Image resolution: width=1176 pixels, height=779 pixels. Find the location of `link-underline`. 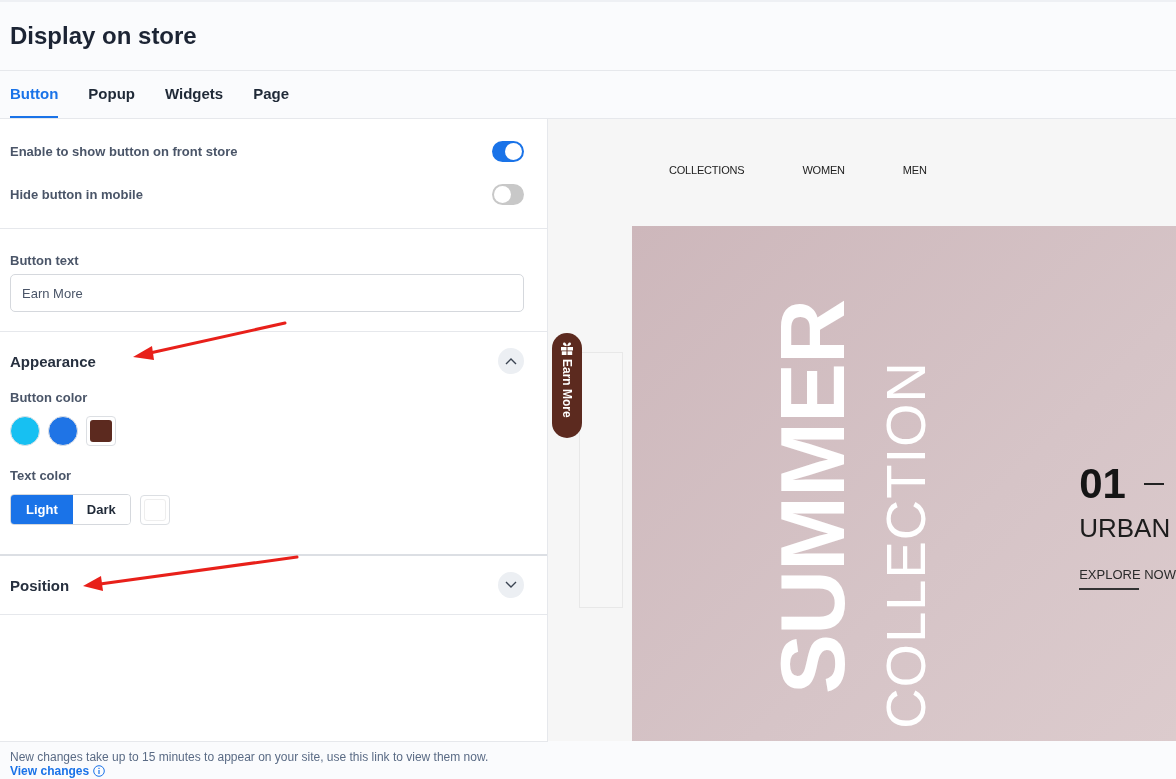

link-underline is located at coordinates (1109, 589).